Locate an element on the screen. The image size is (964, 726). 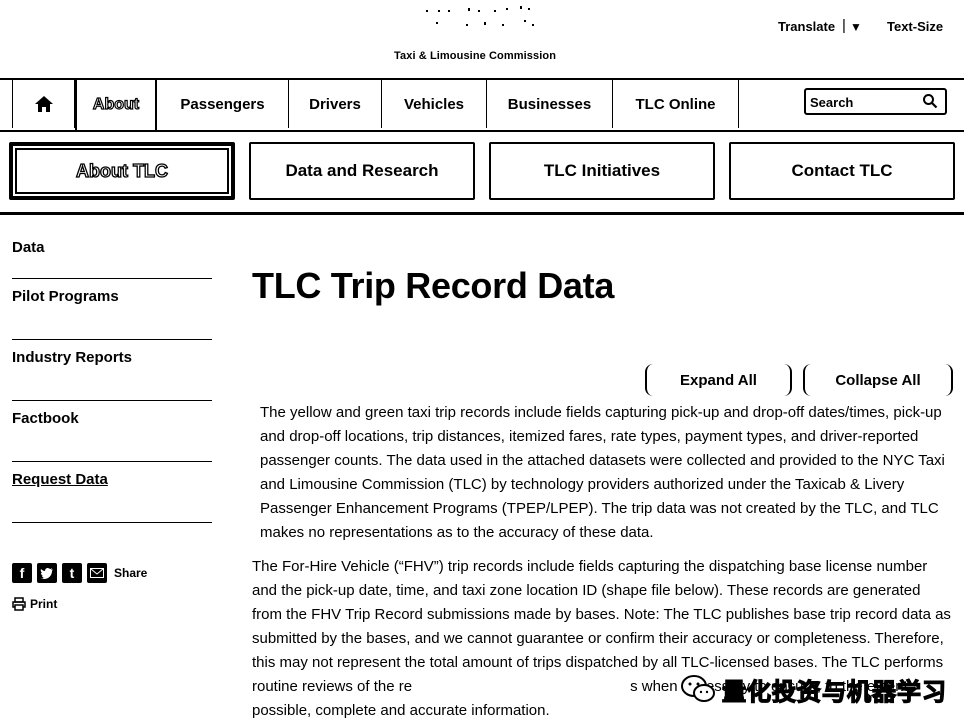
translate-link: Translate is located at coordinates (806, 26).